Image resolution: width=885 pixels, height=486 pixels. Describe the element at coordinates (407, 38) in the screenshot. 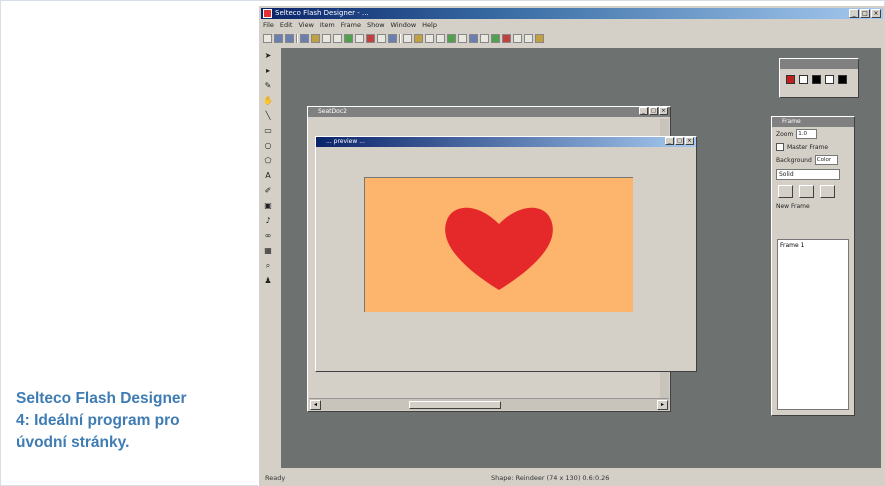

I see `rectangle-tool-icon` at that location.